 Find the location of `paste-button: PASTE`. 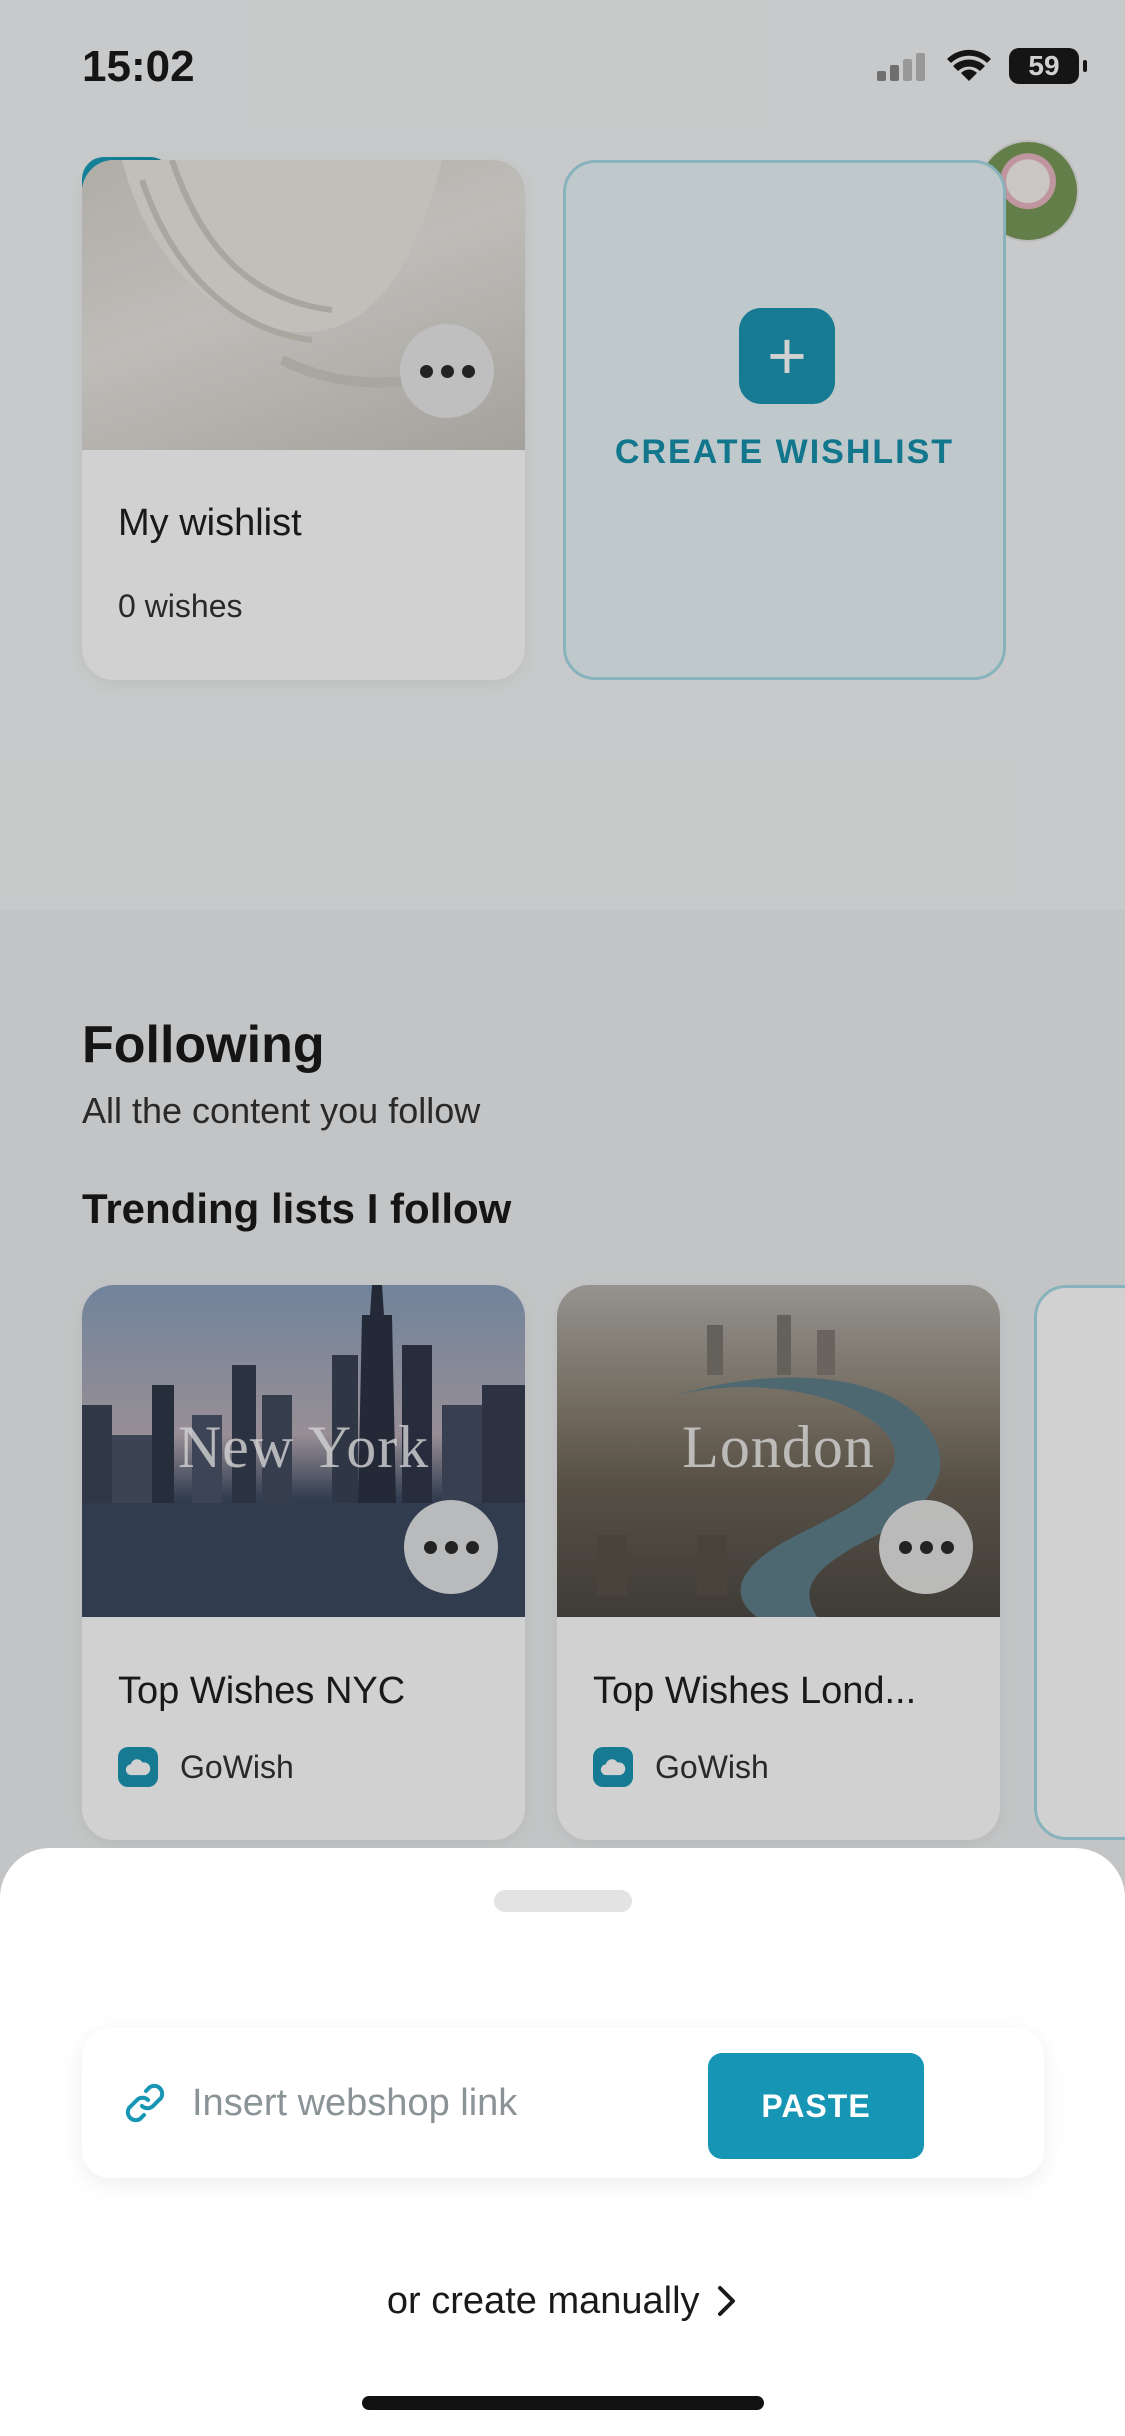

paste-button: PASTE is located at coordinates (816, 2106).